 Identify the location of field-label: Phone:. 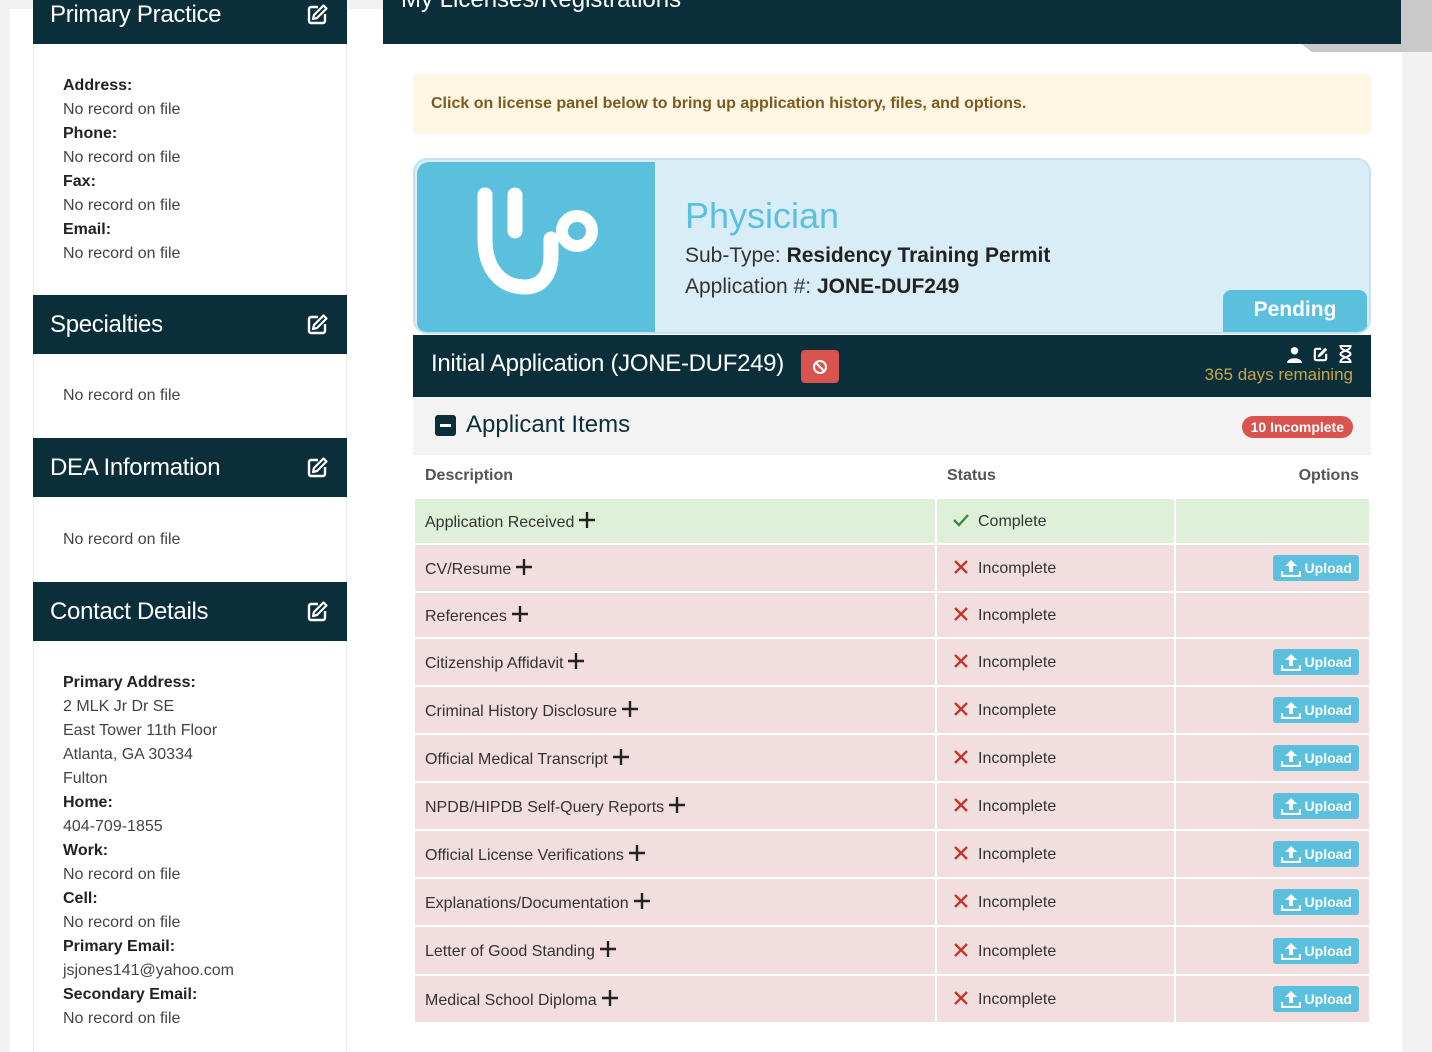
(90, 133).